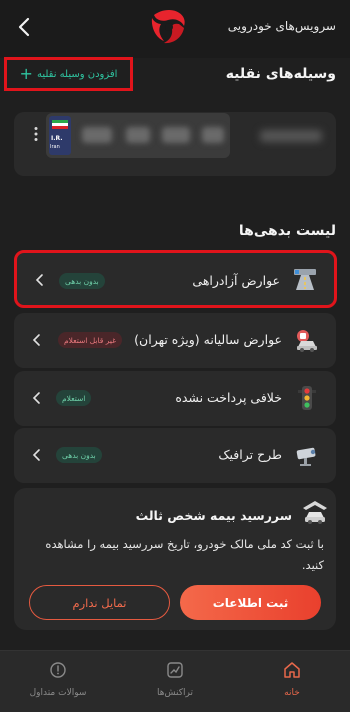  What do you see at coordinates (307, 341) in the screenshot?
I see `car-annual-icon` at bounding box center [307, 341].